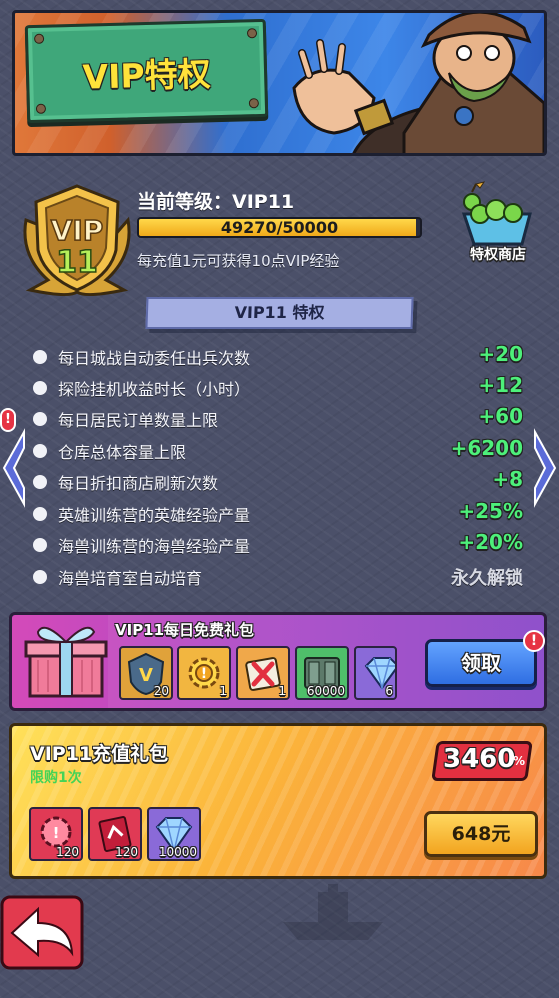  What do you see at coordinates (279, 313) in the screenshot?
I see `privileges-header: VIP11 特权` at bounding box center [279, 313].